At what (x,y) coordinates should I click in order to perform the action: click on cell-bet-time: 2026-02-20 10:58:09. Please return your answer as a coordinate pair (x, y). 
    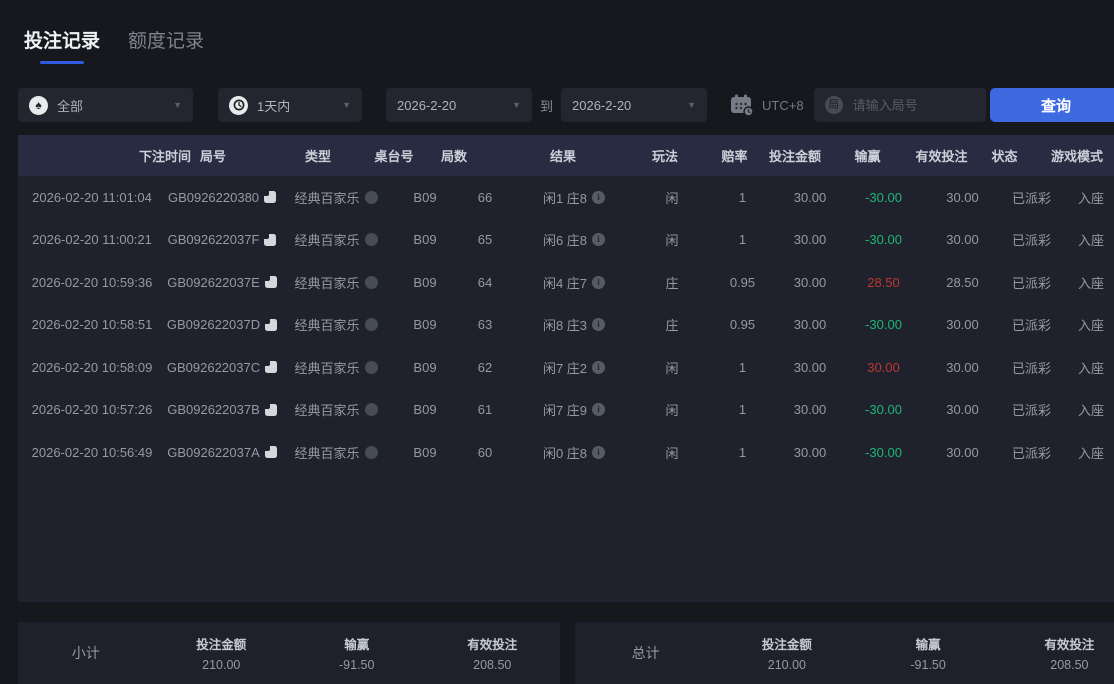
    Looking at the image, I should click on (92, 367).